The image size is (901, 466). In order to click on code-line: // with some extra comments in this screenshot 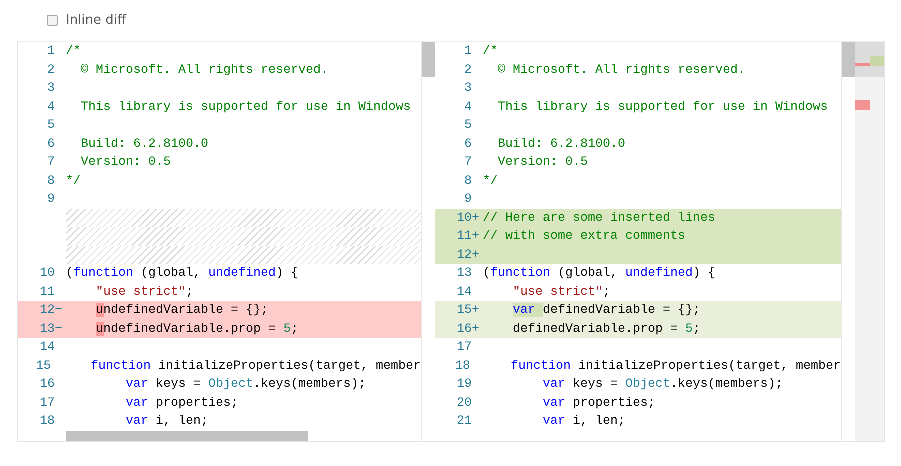, I will do `click(584, 236)`.